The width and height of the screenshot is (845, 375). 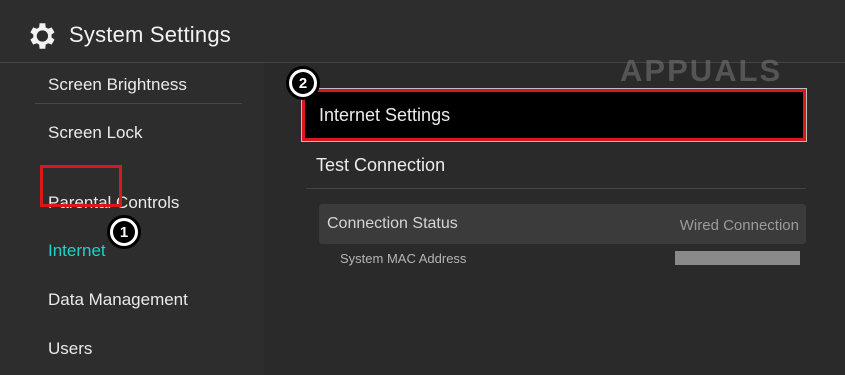 I want to click on sidebar-item-data-management: Data Management, so click(x=118, y=300).